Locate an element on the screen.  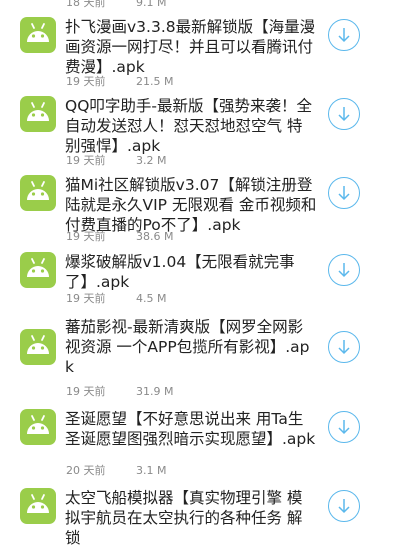
file-title: 爆浆破解版v1.04【无限看就完事了】.apk is located at coordinates (191, 272).